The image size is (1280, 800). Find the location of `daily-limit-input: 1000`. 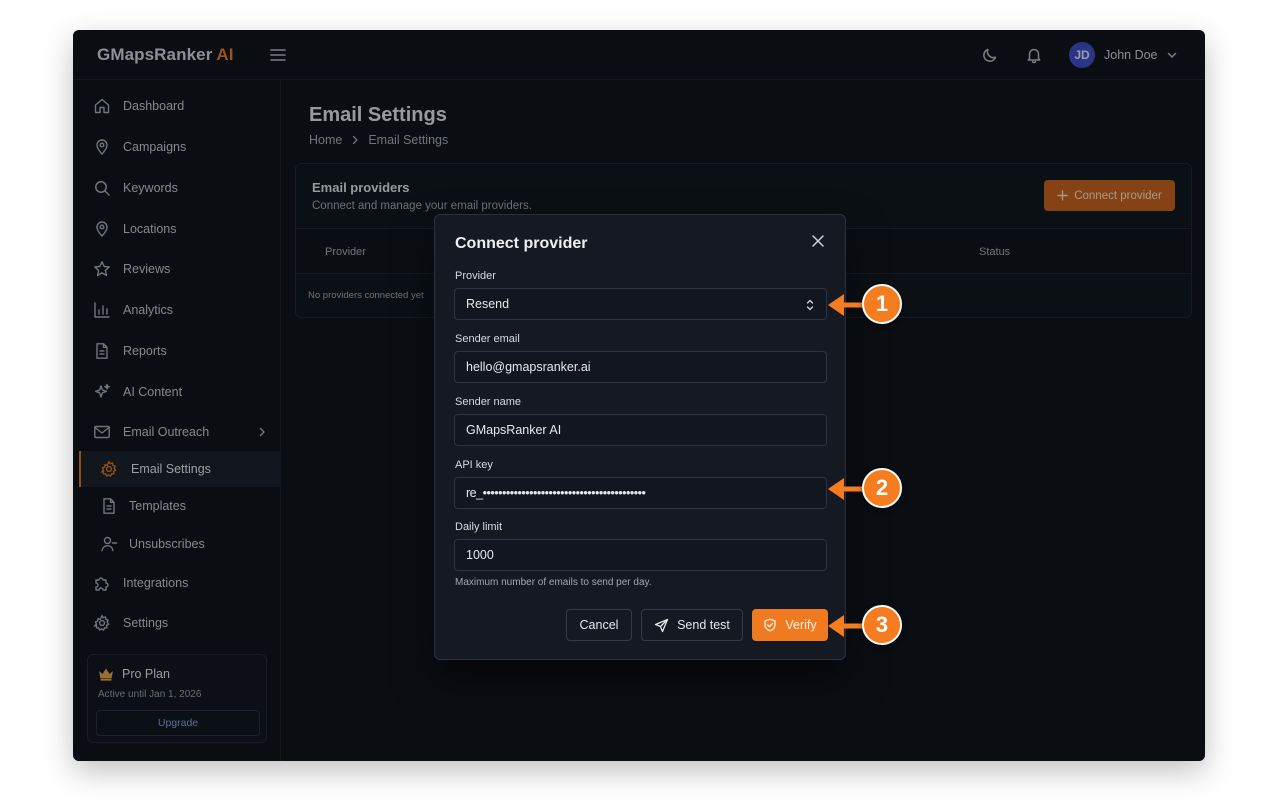

daily-limit-input: 1000 is located at coordinates (640, 555).